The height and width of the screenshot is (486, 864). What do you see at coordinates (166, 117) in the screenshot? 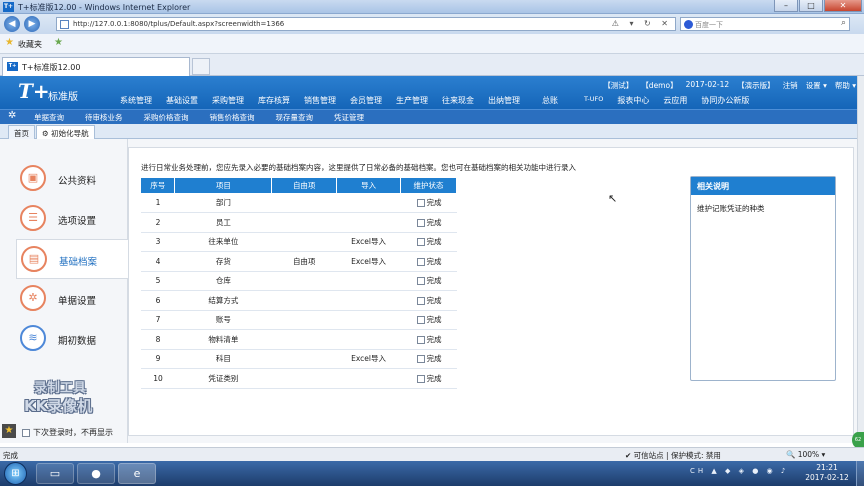
I see `quick-purchase-price: 采购价格查询` at bounding box center [166, 117].